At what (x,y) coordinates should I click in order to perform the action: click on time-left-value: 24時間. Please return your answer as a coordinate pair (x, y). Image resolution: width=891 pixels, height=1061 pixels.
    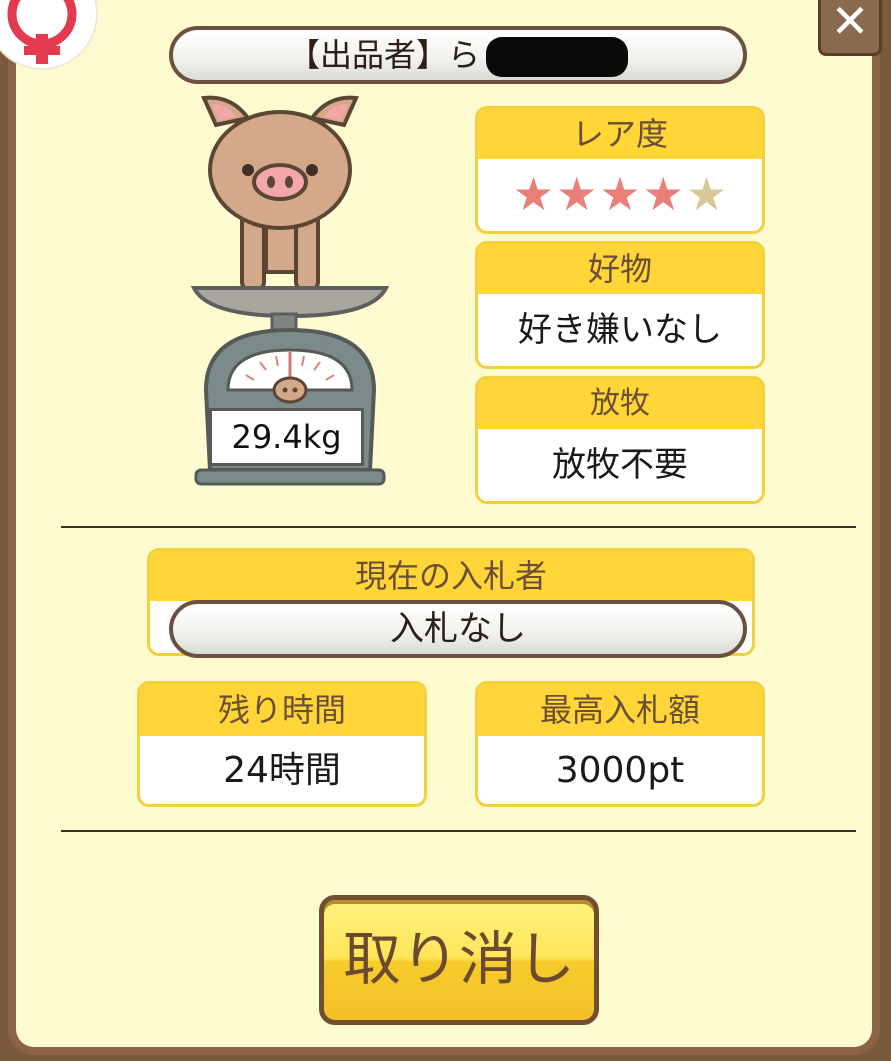
    Looking at the image, I should click on (282, 770).